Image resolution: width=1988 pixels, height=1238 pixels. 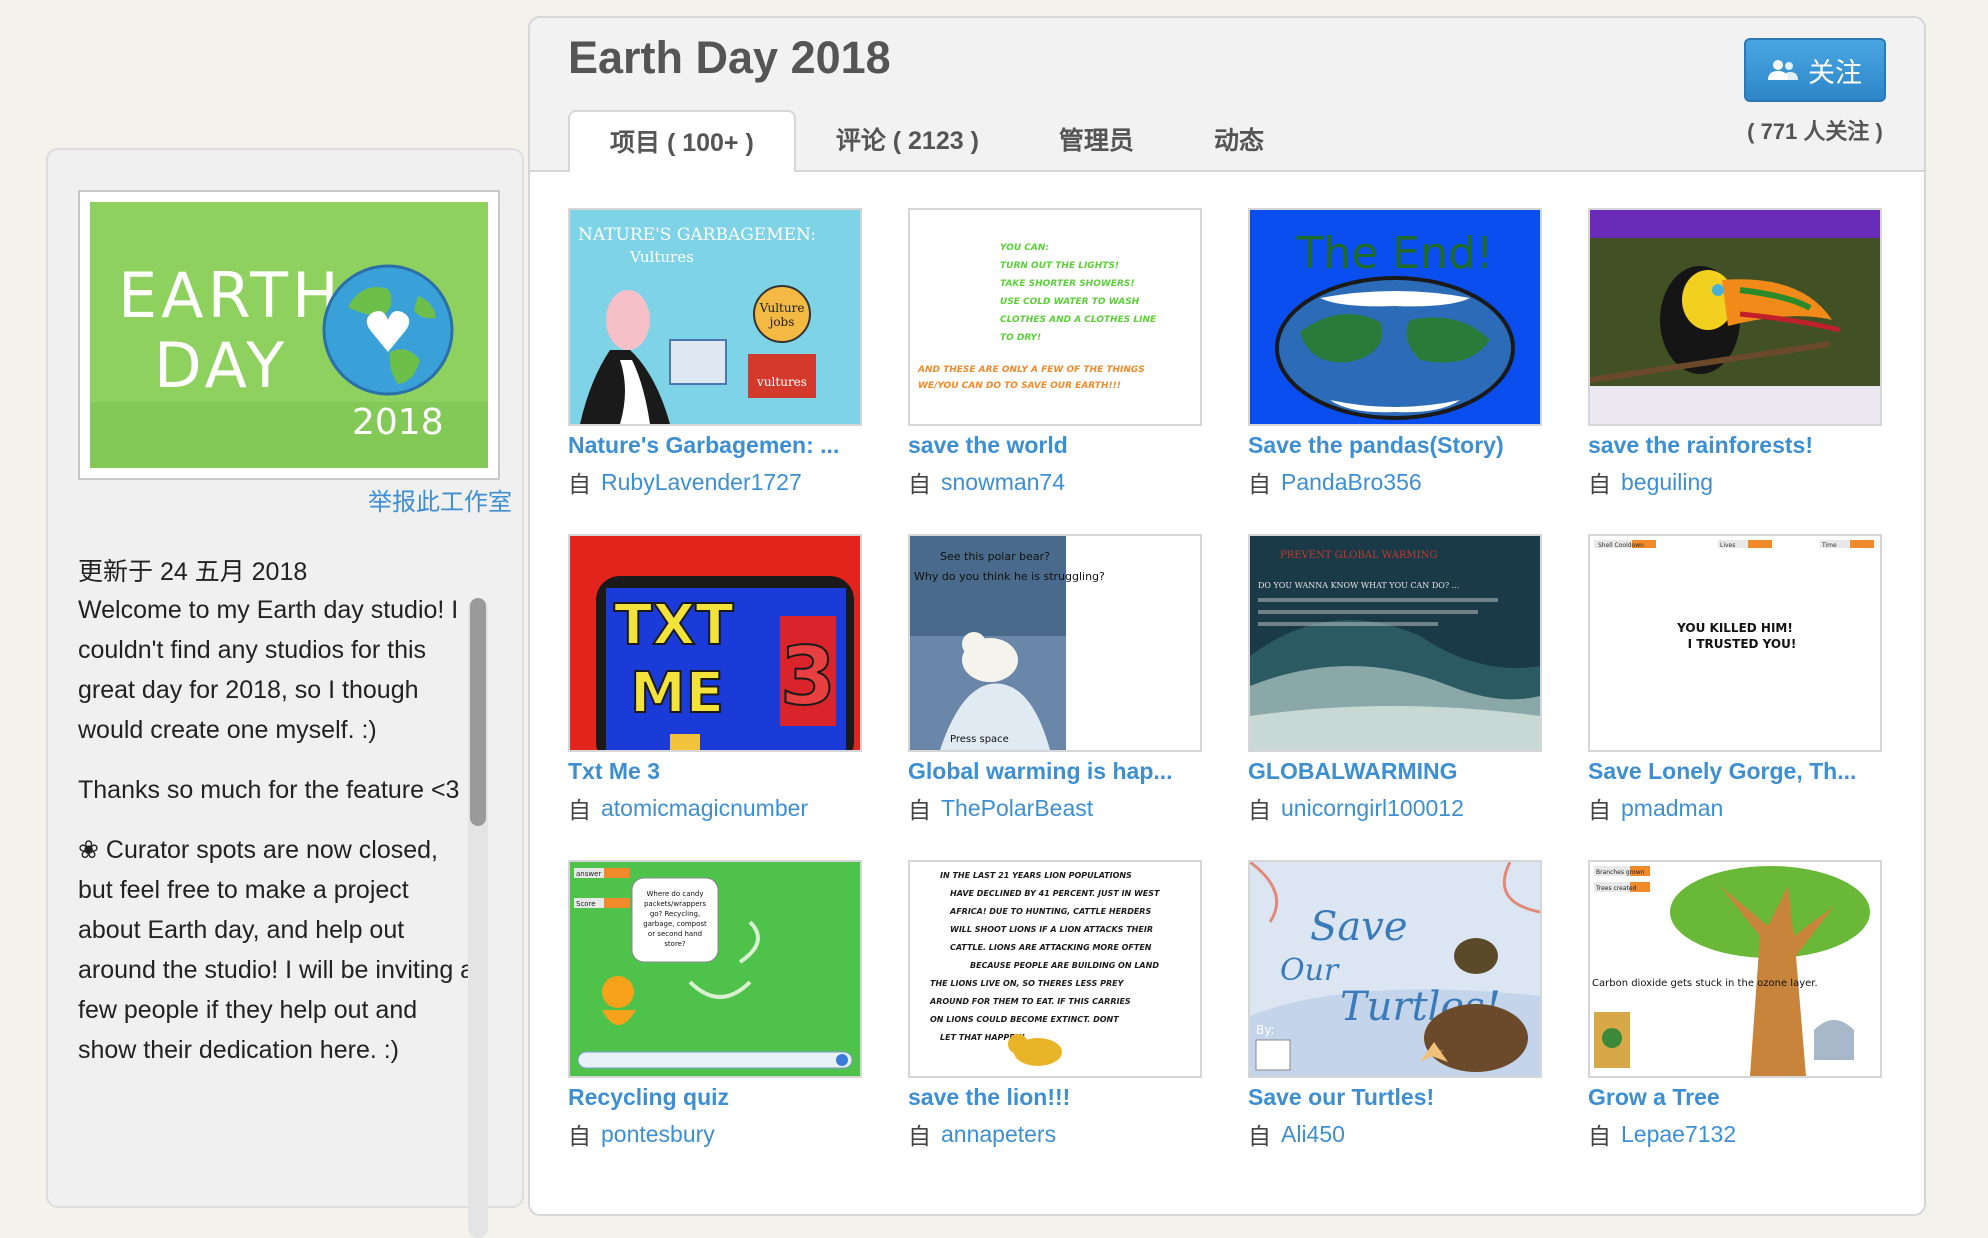 What do you see at coordinates (1009, 576) in the screenshot?
I see `svg-text:Why do you think he is struggl: Why do you think he is struggling?` at bounding box center [1009, 576].